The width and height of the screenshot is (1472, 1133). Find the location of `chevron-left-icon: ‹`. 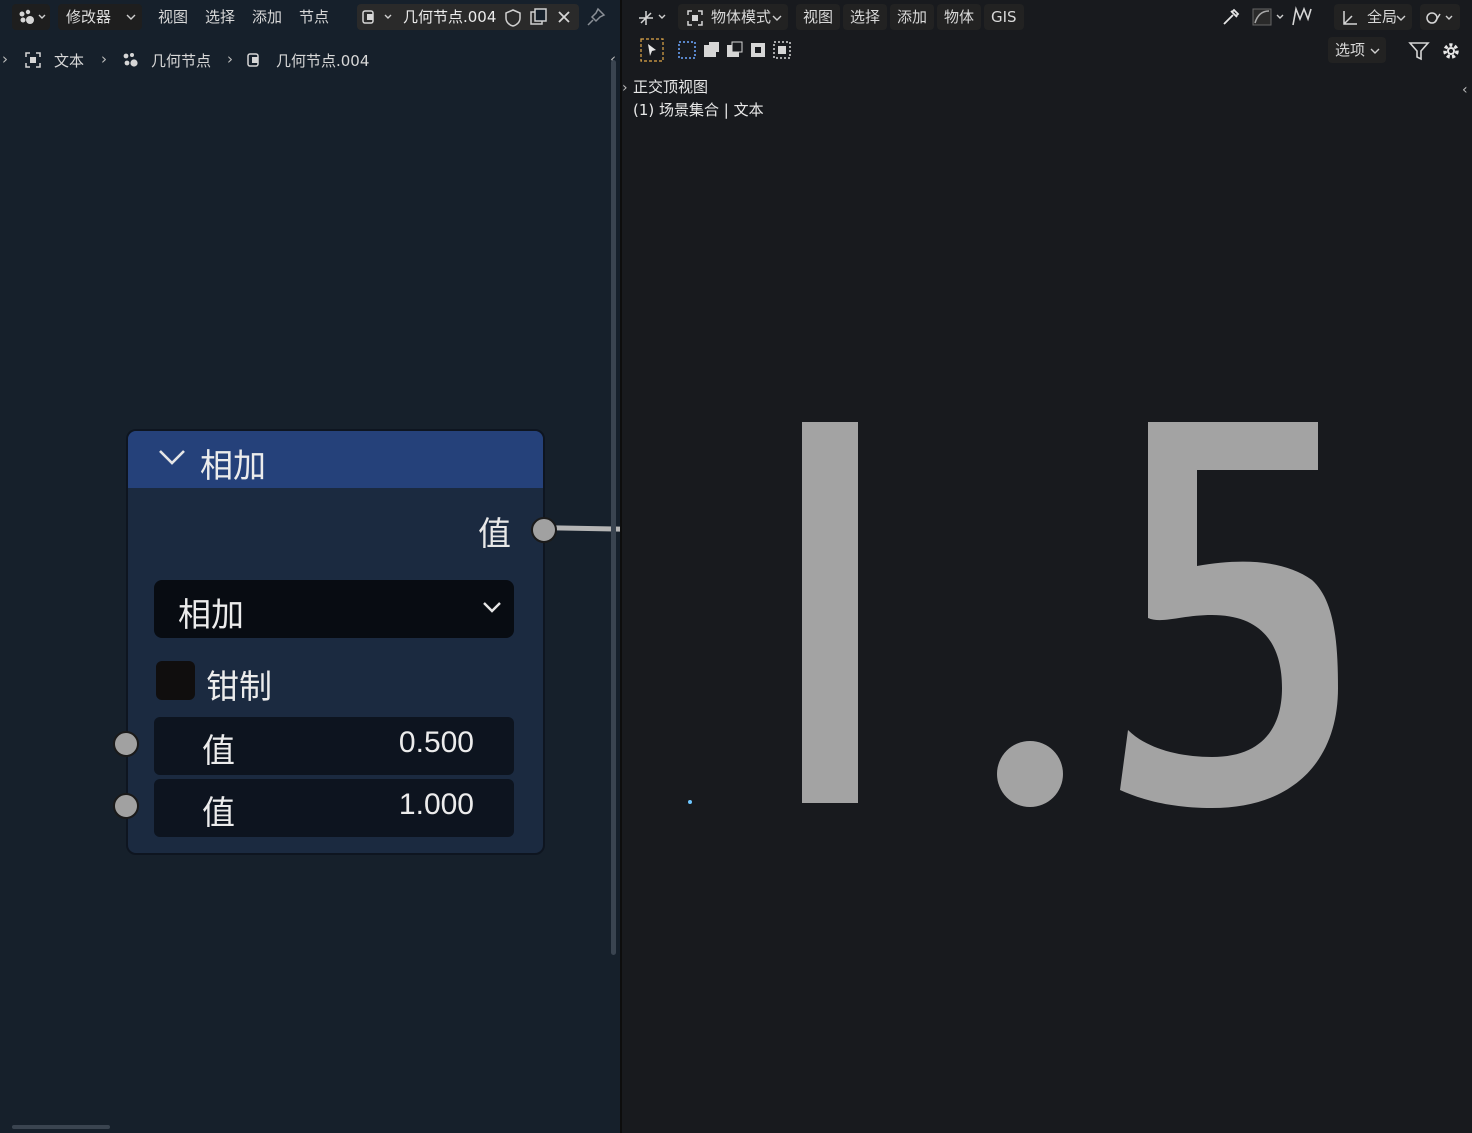

chevron-left-icon: ‹ is located at coordinates (1465, 90).